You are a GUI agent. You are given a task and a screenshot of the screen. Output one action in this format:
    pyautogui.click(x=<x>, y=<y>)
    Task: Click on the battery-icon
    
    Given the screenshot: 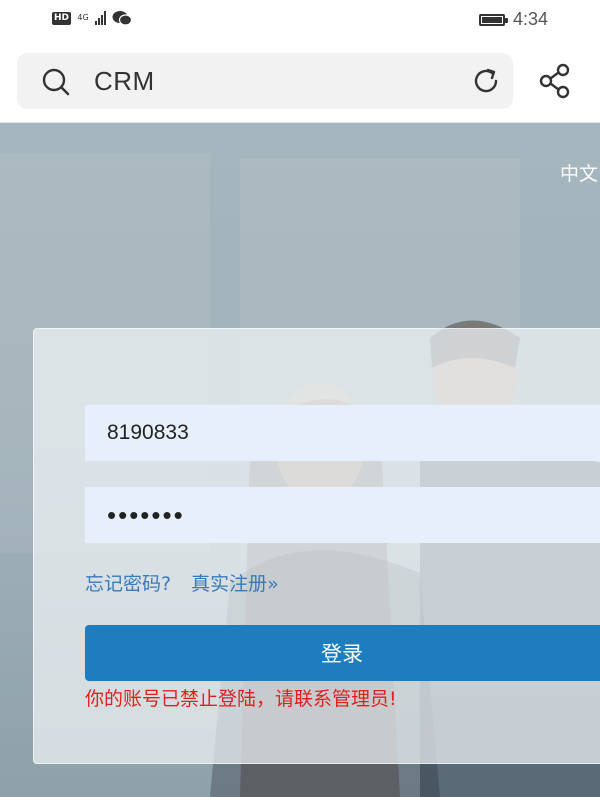 What is the action you would take?
    pyautogui.click(x=493, y=19)
    